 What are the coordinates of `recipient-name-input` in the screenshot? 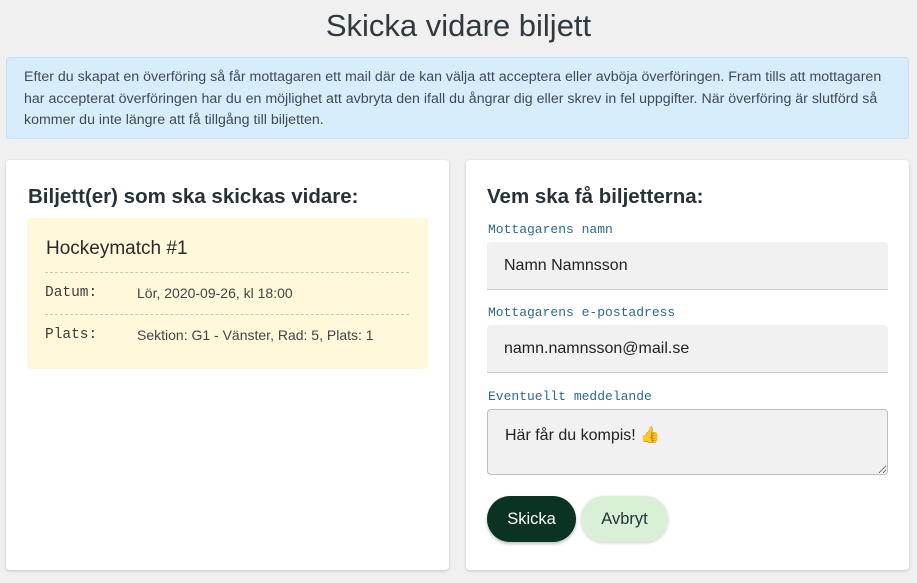 It's located at (687, 266).